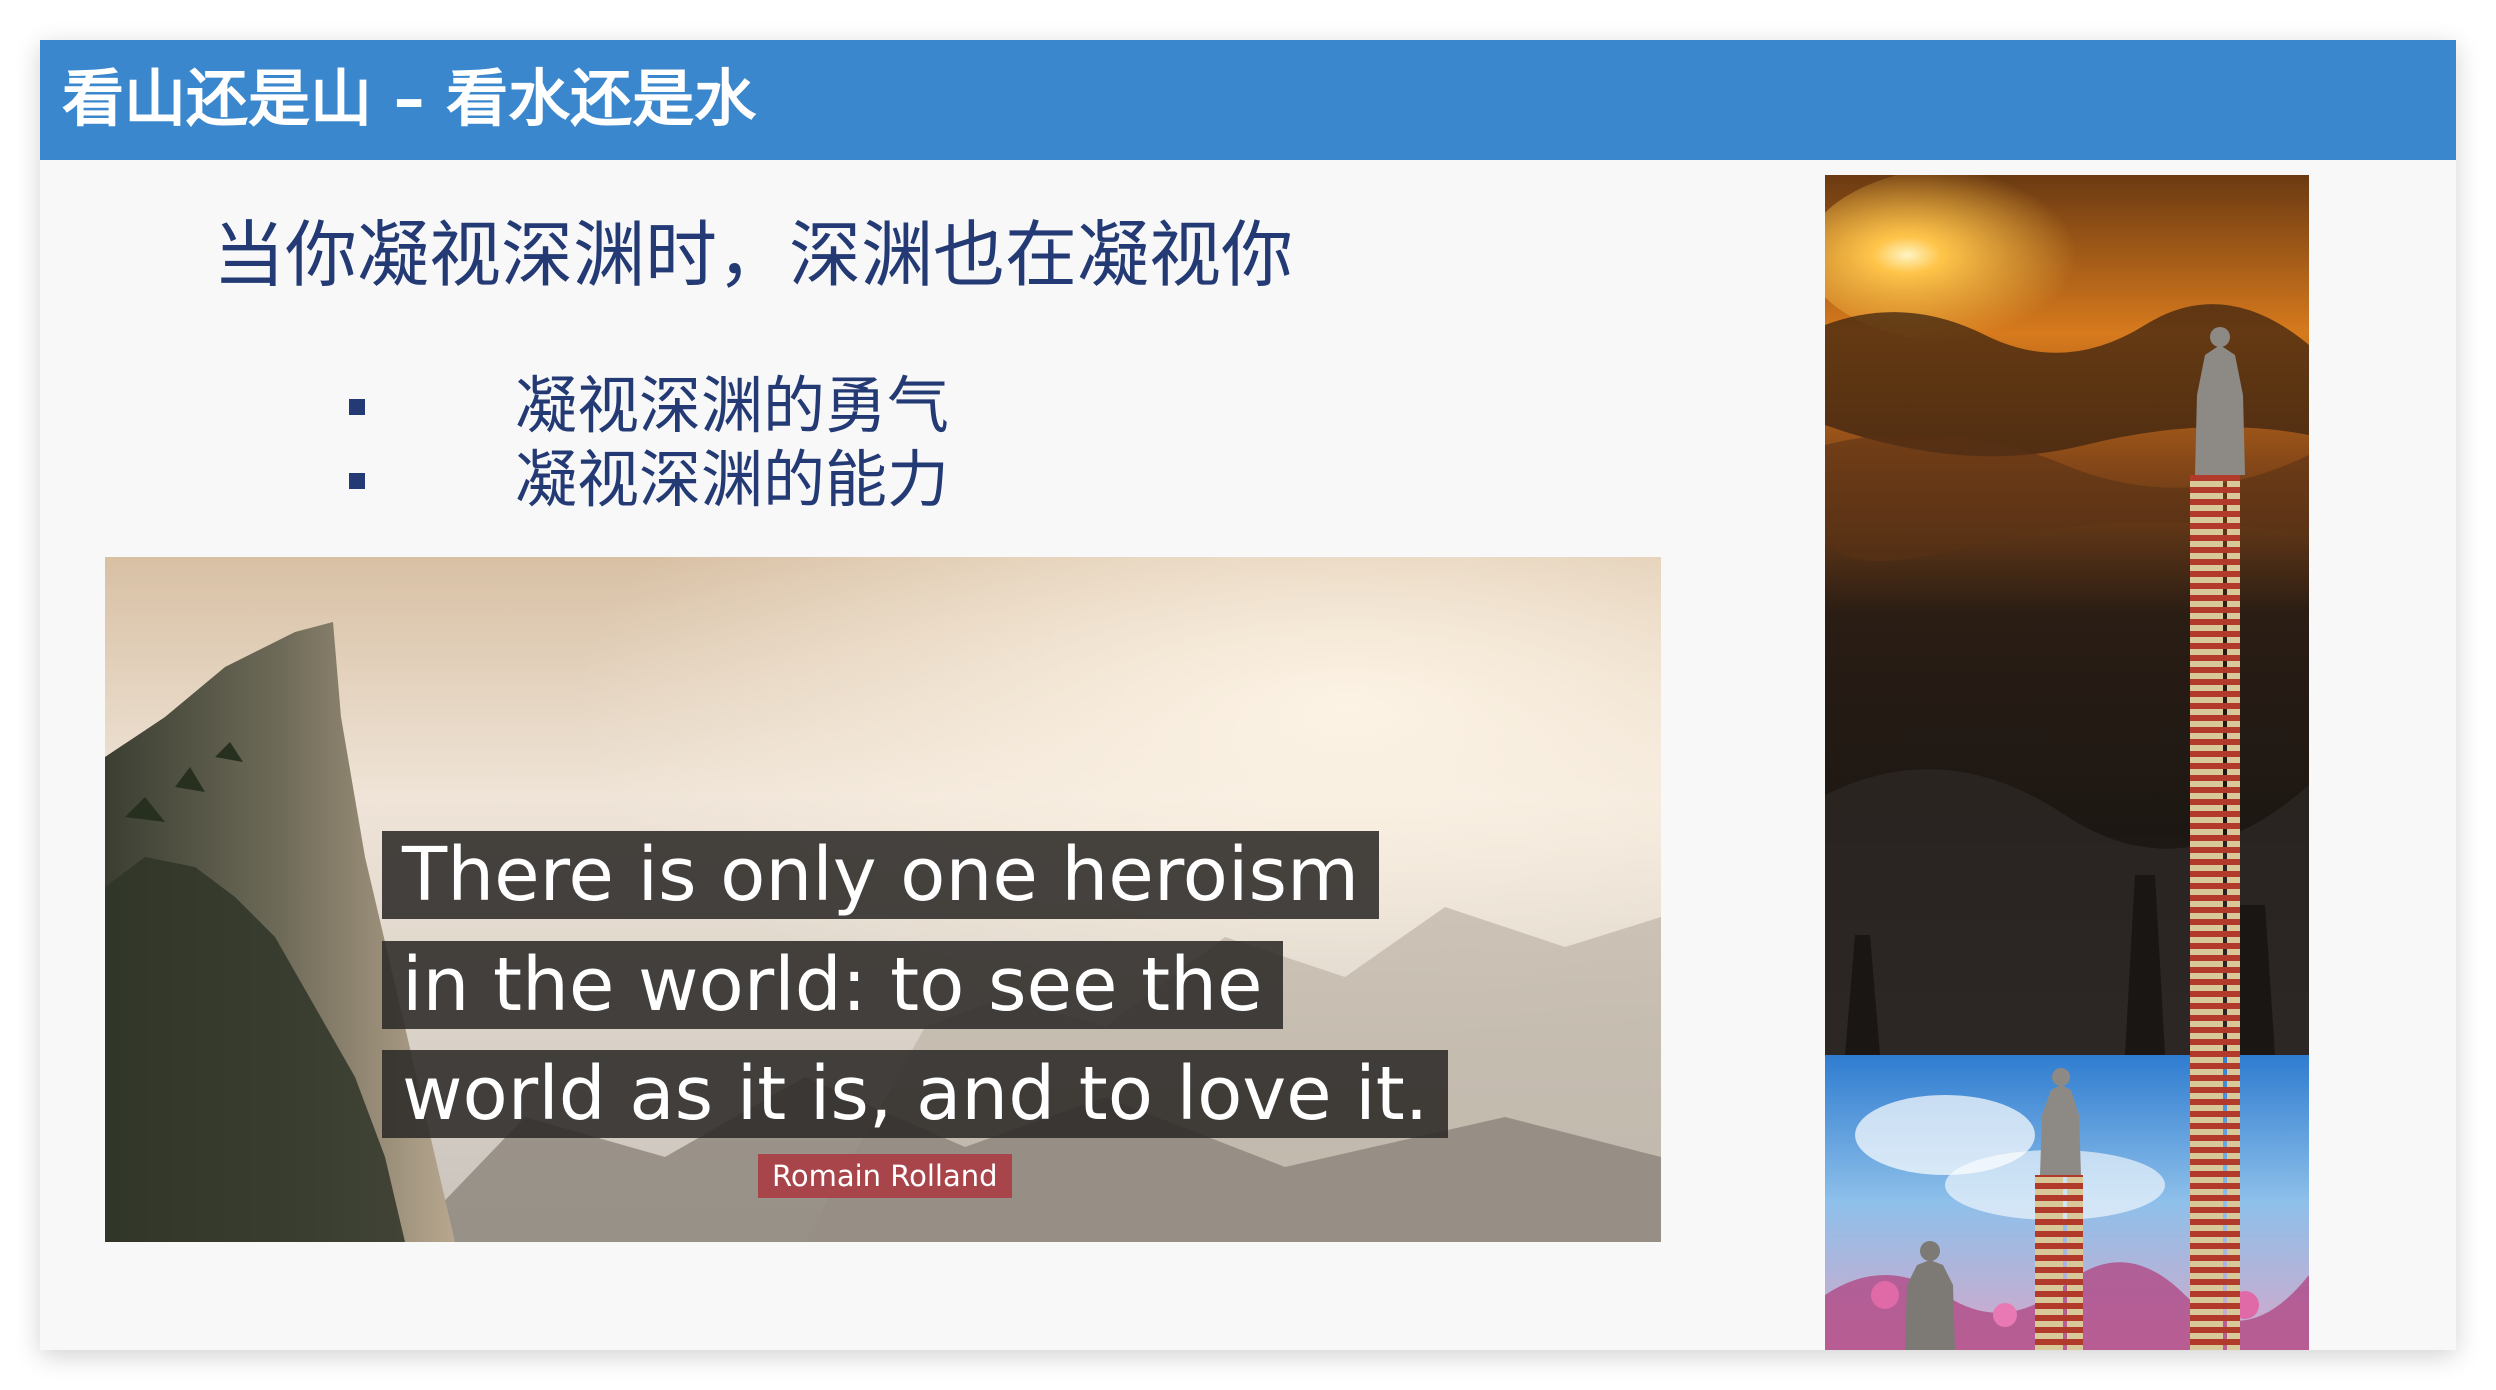  What do you see at coordinates (732, 479) in the screenshot?
I see `bullet-text: 凝视深渊的能力` at bounding box center [732, 479].